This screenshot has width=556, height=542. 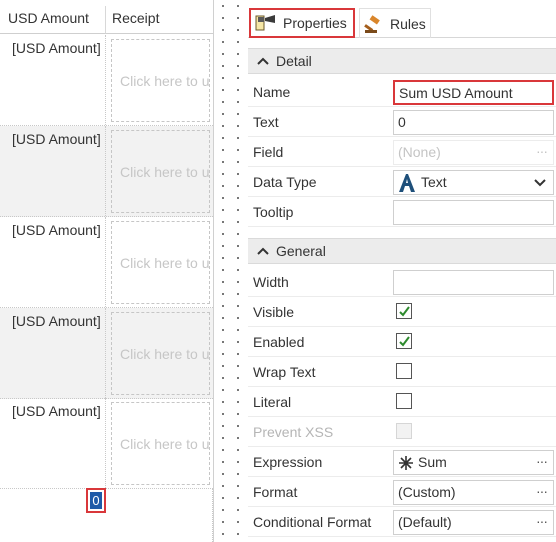 I want to click on prevent-xss-checkbox, so click(x=404, y=431).